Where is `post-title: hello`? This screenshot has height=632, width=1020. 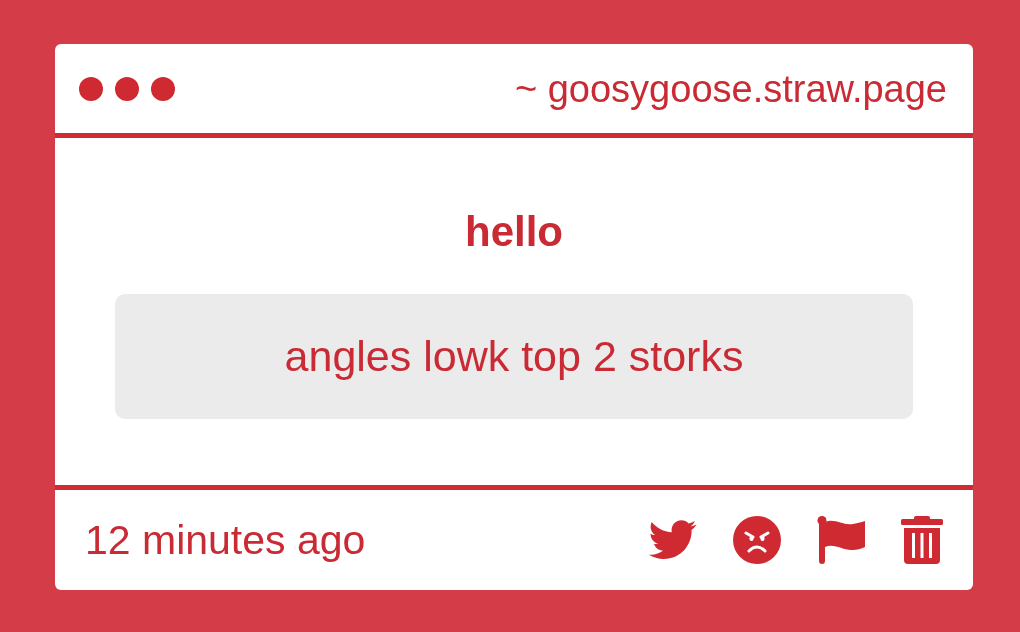 post-title: hello is located at coordinates (514, 232).